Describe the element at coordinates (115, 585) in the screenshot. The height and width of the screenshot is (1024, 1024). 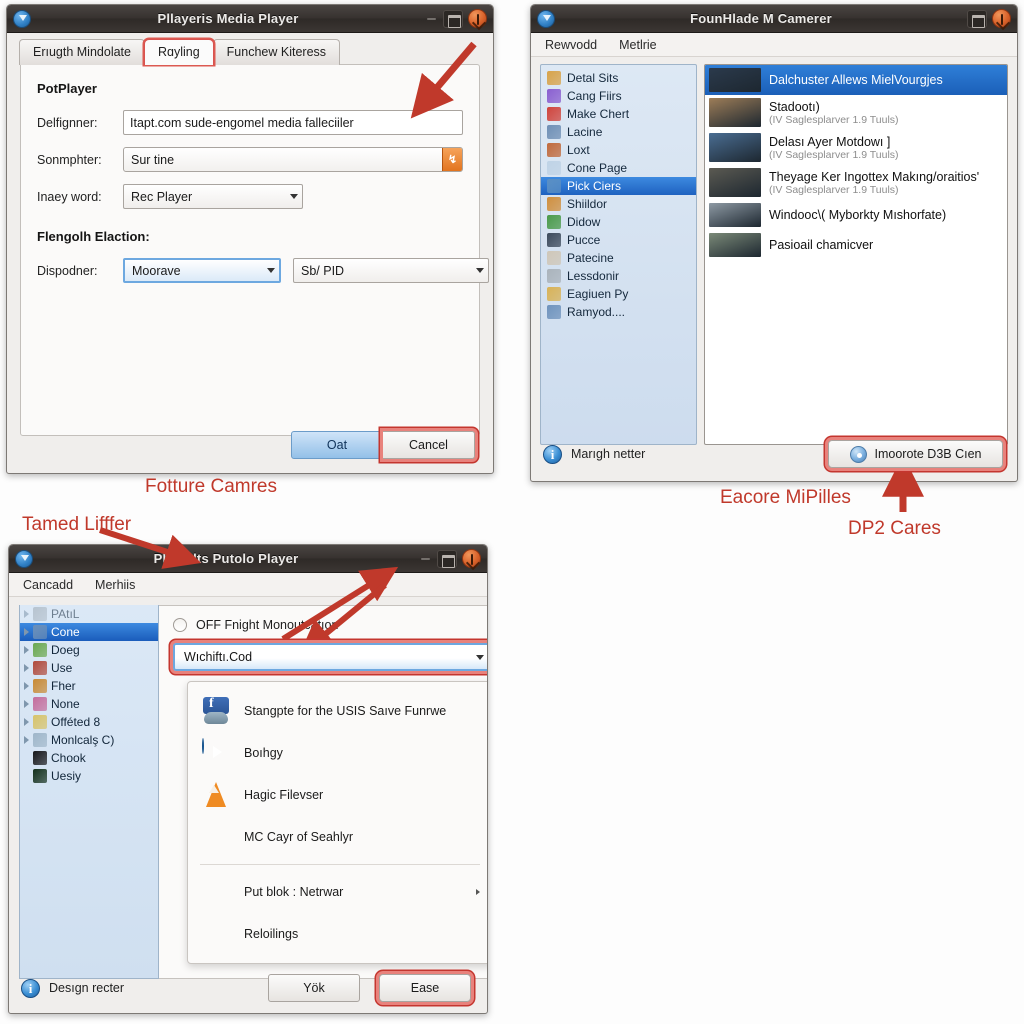
I see `menu-merhiis: Merhiis` at that location.